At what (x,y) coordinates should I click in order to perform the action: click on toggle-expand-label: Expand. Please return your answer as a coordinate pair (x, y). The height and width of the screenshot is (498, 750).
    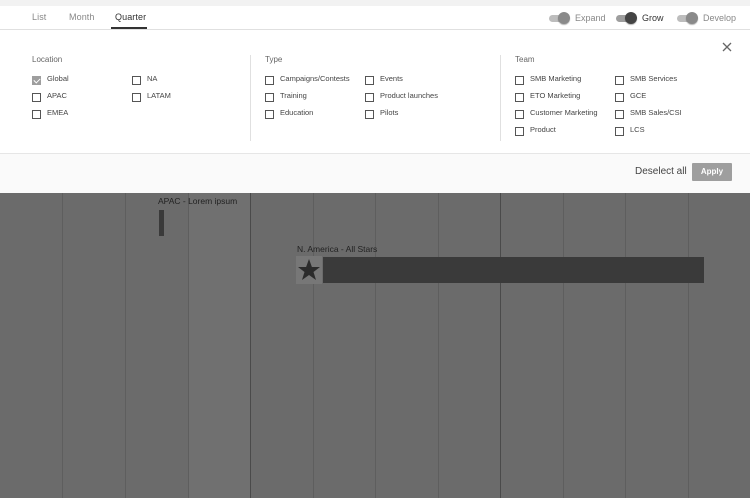
    Looking at the image, I should click on (590, 18).